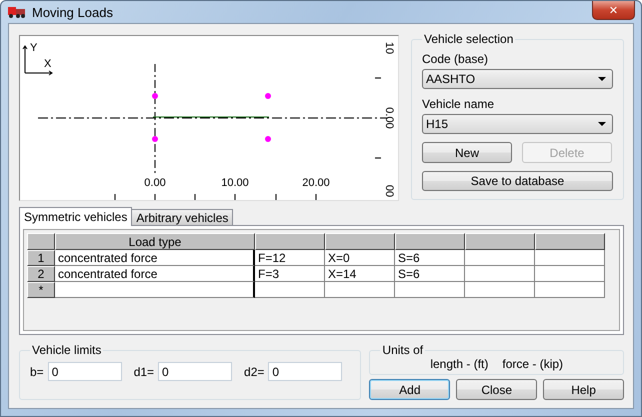 Image resolution: width=642 pixels, height=417 pixels. I want to click on axis-tick-label: 00, so click(389, 191).